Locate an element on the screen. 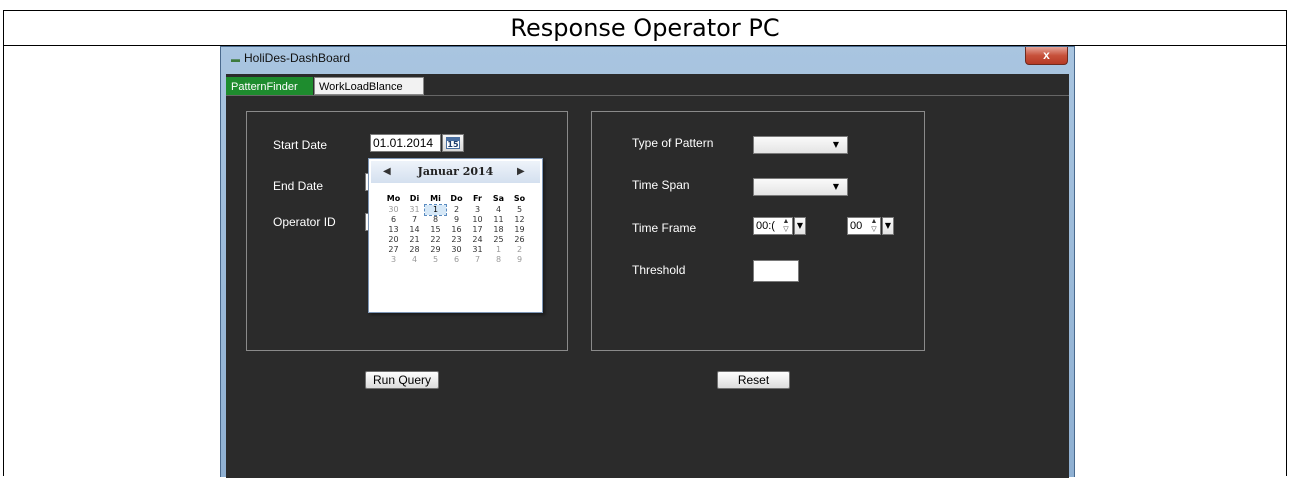 The height and width of the screenshot is (478, 1292). calendar-week: 6 7 8 9 10 11 12 is located at coordinates (456, 220).